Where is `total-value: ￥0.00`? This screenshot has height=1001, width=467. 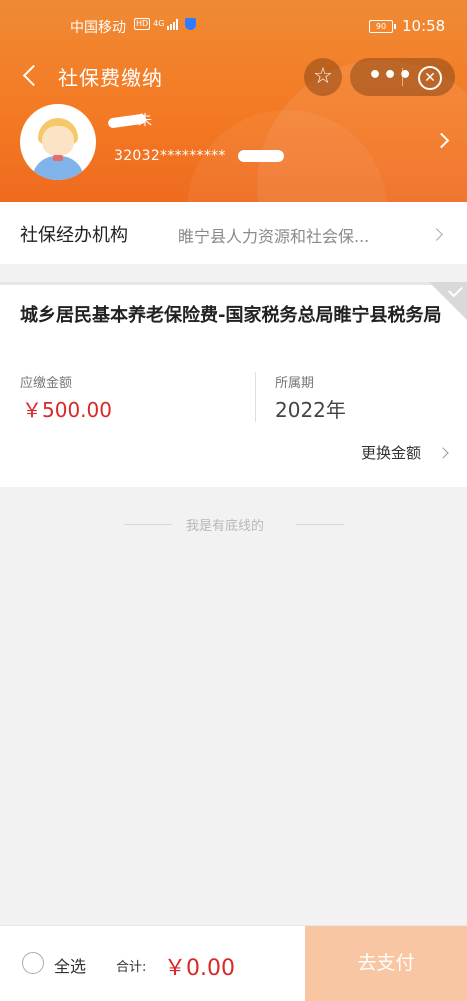 total-value: ￥0.00 is located at coordinates (199, 968).